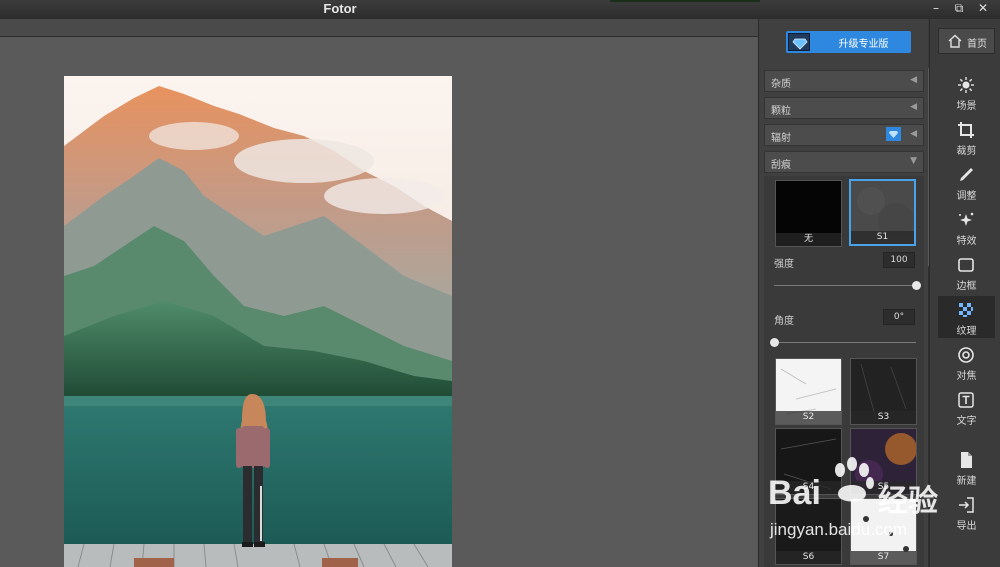 The image size is (1000, 567). I want to click on texture-thumb-label: 无, so click(808, 239).